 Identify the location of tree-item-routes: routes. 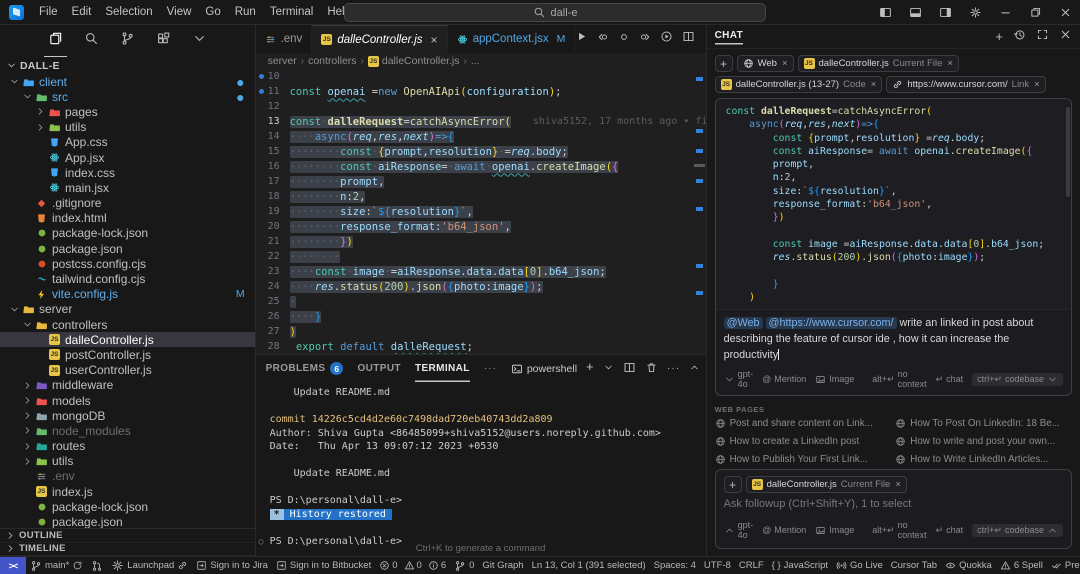
(127, 446).